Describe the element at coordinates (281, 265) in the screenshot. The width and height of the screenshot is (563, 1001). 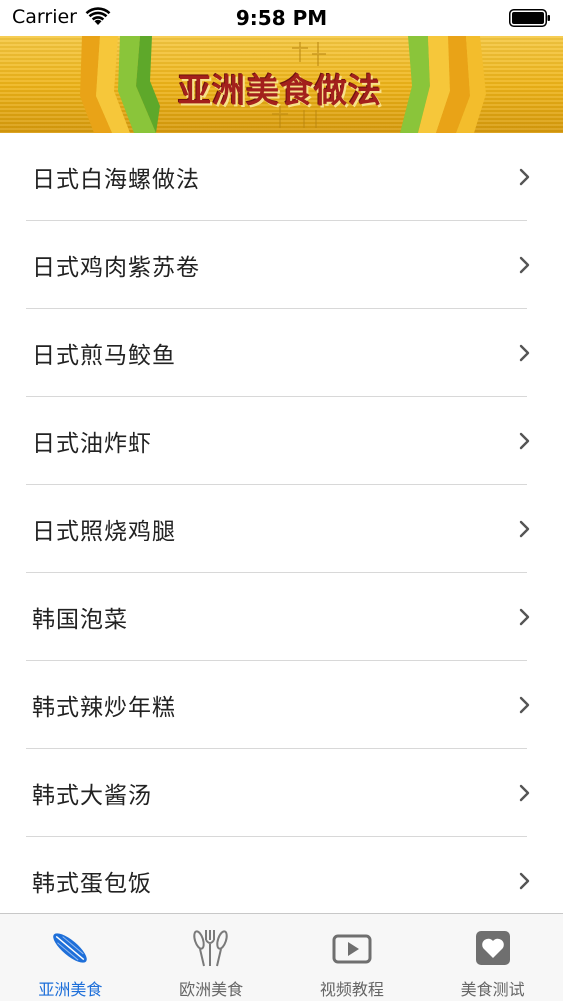
I see `list-item: 日式鸡肉紫苏卷` at that location.